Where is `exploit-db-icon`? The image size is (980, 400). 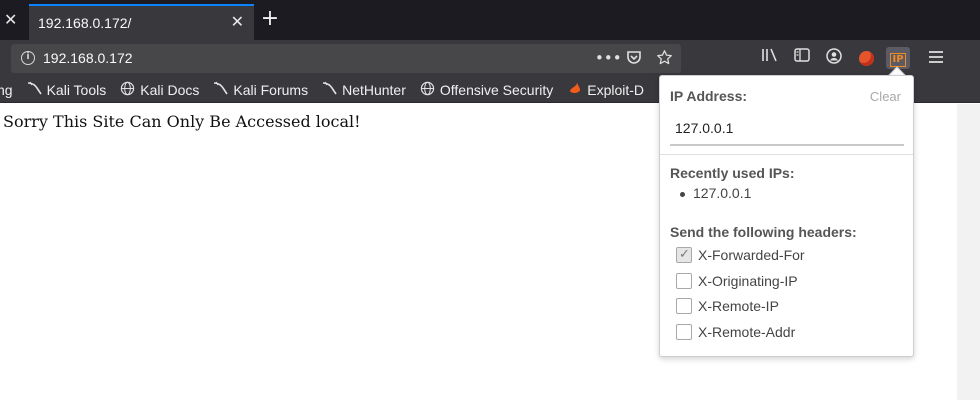
exploit-db-icon is located at coordinates (574, 90).